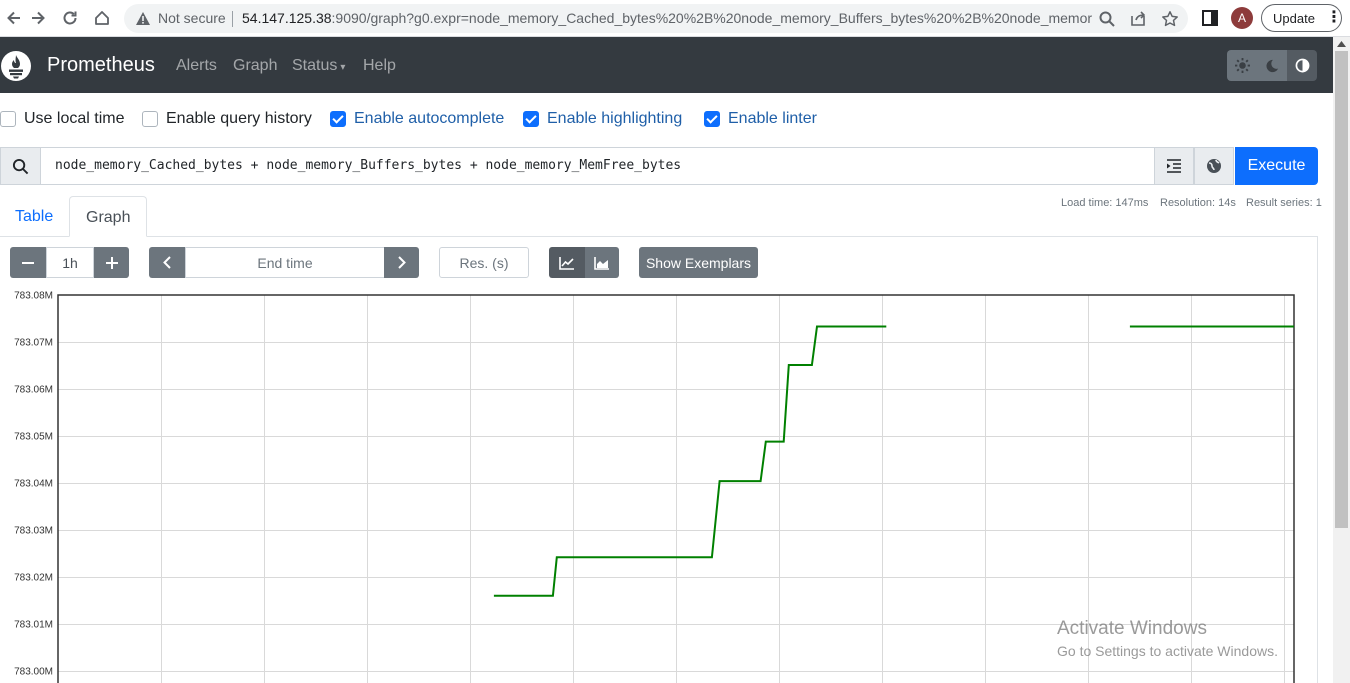 The image size is (1350, 683). What do you see at coordinates (33, 296) in the screenshot?
I see `y-tick-label: 783.08M` at bounding box center [33, 296].